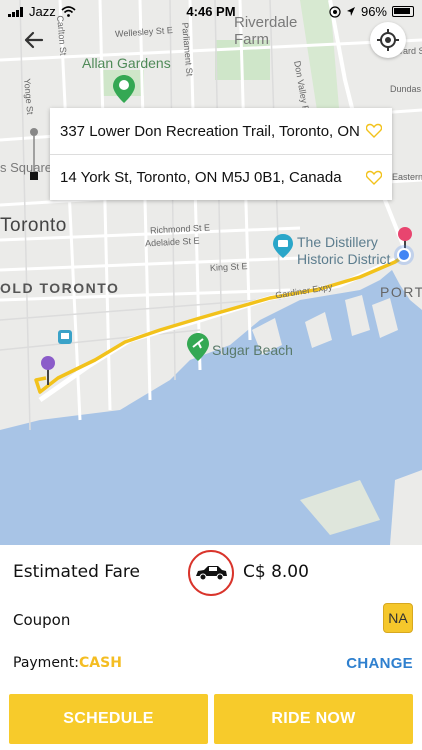 This screenshot has height=750, width=422. Describe the element at coordinates (374, 177) in the screenshot. I see `favorite-dropoff-heart-icon` at that location.